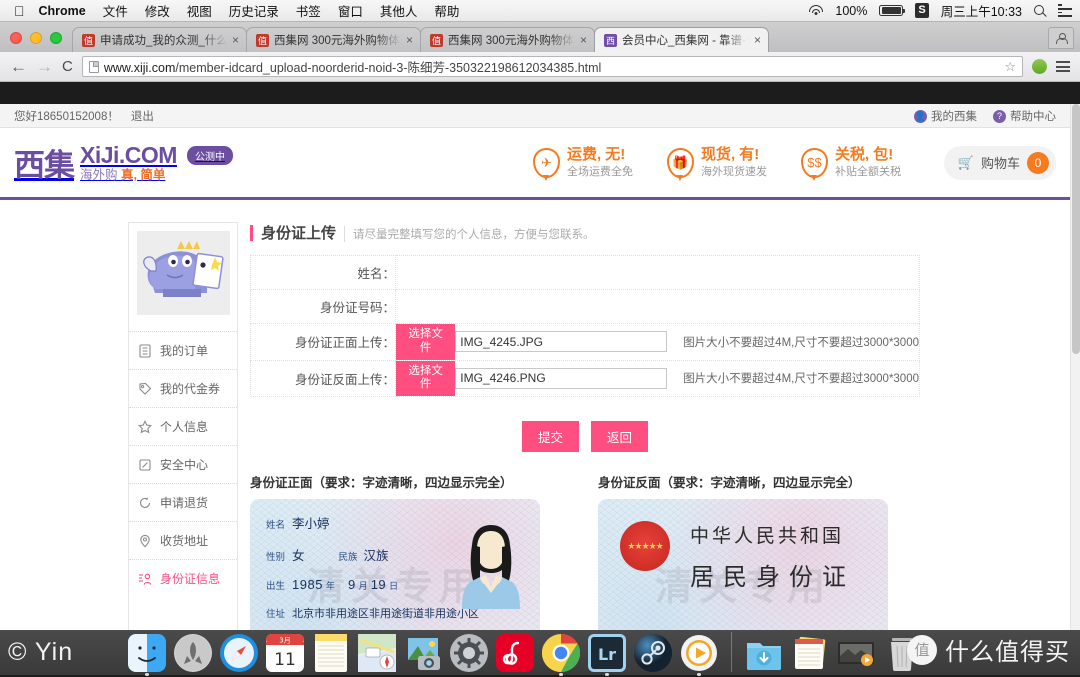 The image size is (1080, 677). Describe the element at coordinates (469, 653) in the screenshot. I see `dock-item-system-preferences` at that location.